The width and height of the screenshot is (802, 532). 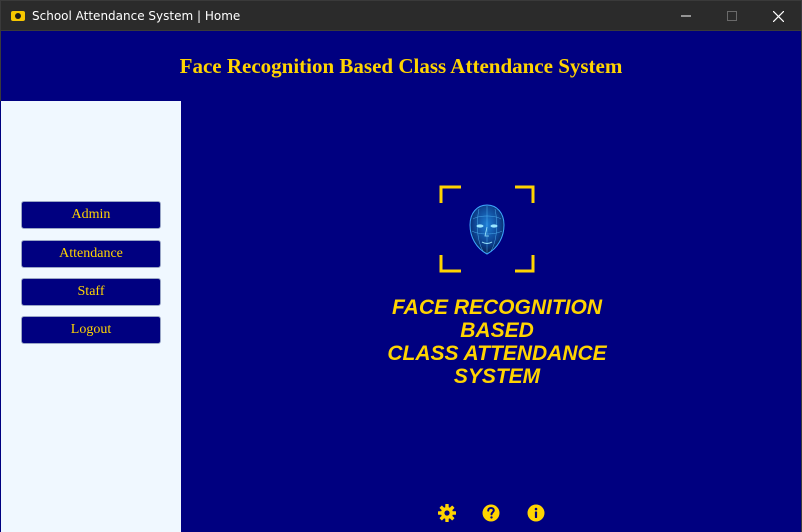 I want to click on minimize-button, so click(x=686, y=16).